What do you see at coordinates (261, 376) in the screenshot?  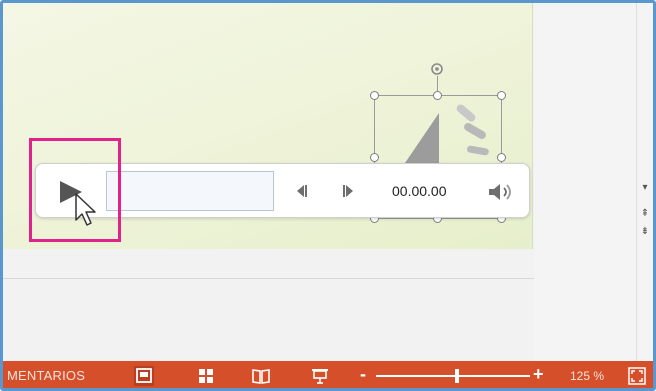 I see `reading-view-icon` at bounding box center [261, 376].